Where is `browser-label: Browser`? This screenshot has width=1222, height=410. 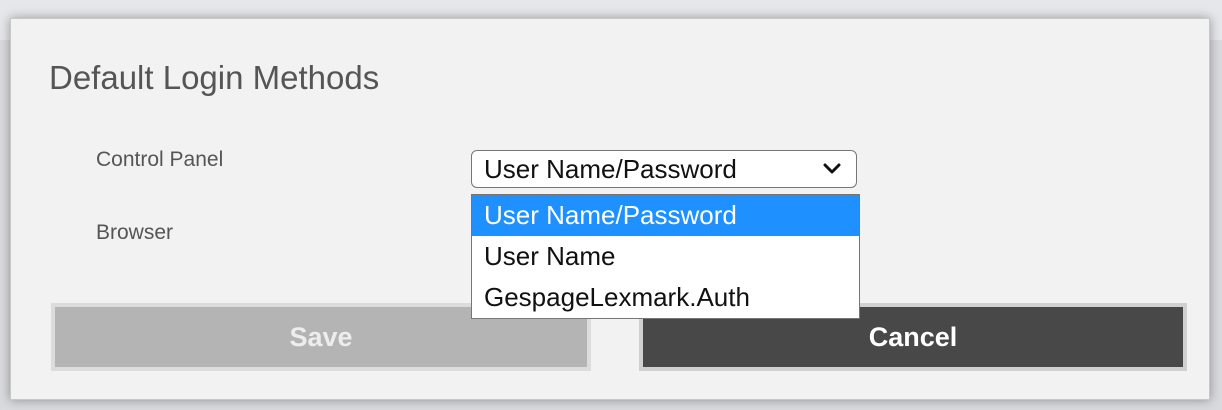
browser-label: Browser is located at coordinates (135, 232).